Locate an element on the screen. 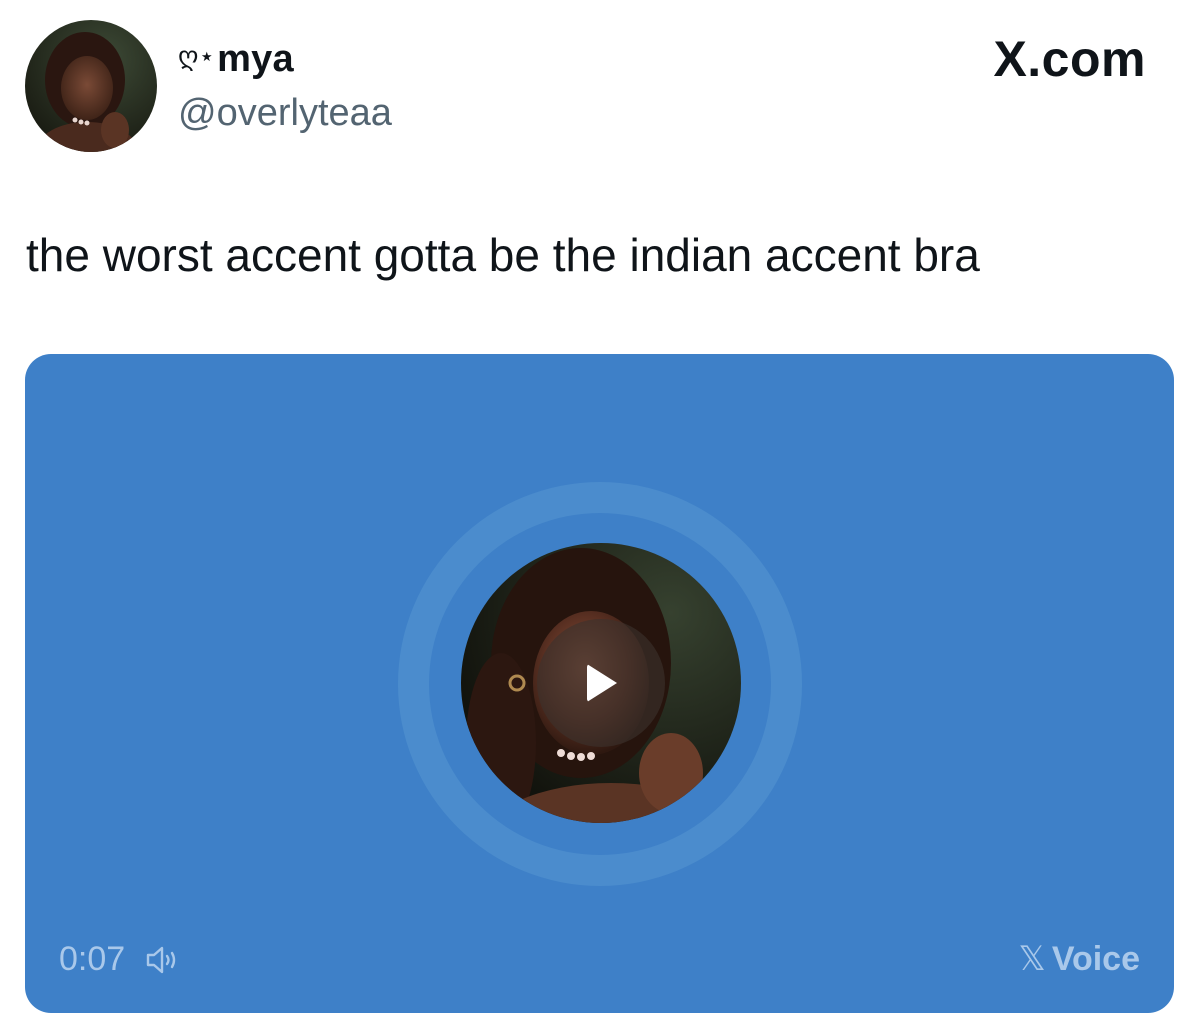 This screenshot has width=1200, height=1035. profile-photo-icon is located at coordinates (91, 86).